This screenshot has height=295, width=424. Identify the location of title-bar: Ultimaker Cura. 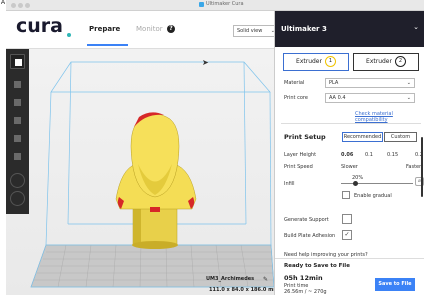
(215, 5).